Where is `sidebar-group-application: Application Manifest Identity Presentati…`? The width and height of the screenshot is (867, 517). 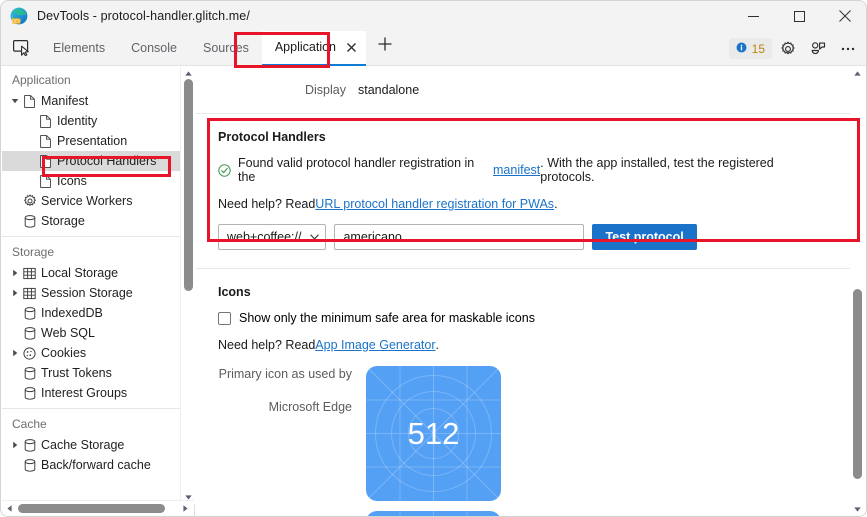 sidebar-group-application: Application Manifest Identity Presentati… is located at coordinates (98, 149).